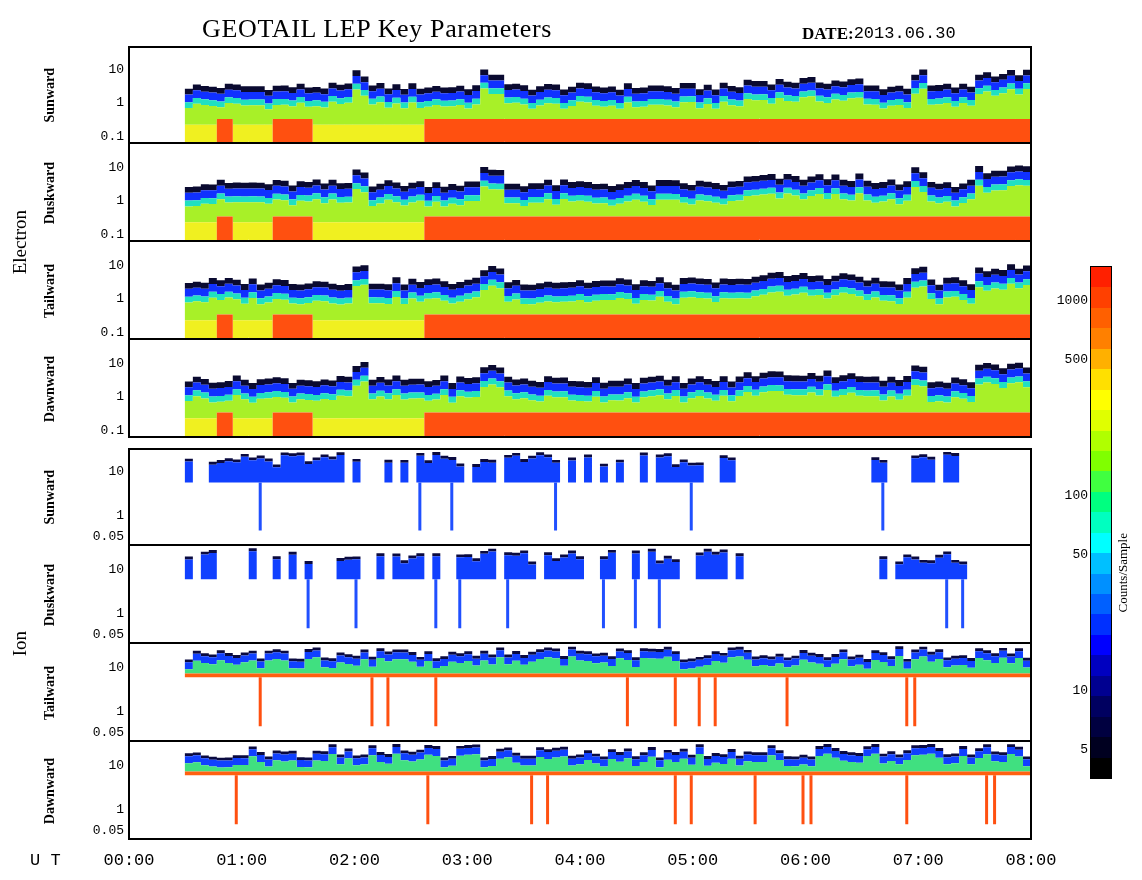  What do you see at coordinates (1076, 495) in the screenshot?
I see `colorbar-tick-label: 100` at bounding box center [1076, 495].